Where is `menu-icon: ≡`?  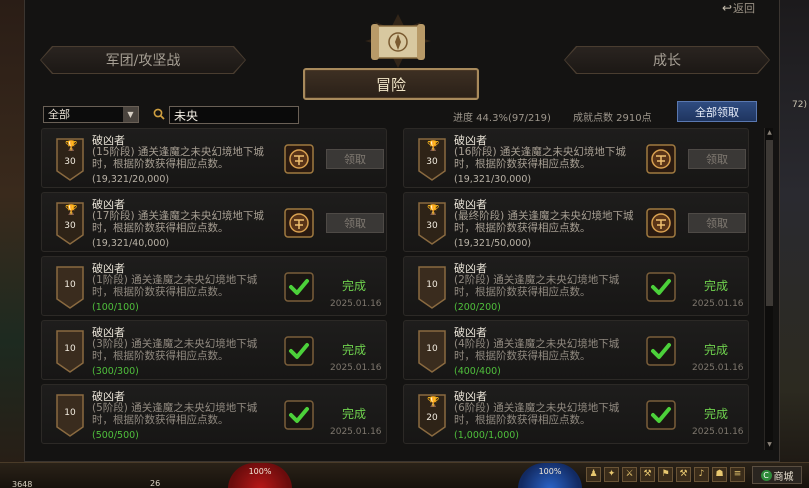
menu-icon: ≡ is located at coordinates (737, 474).